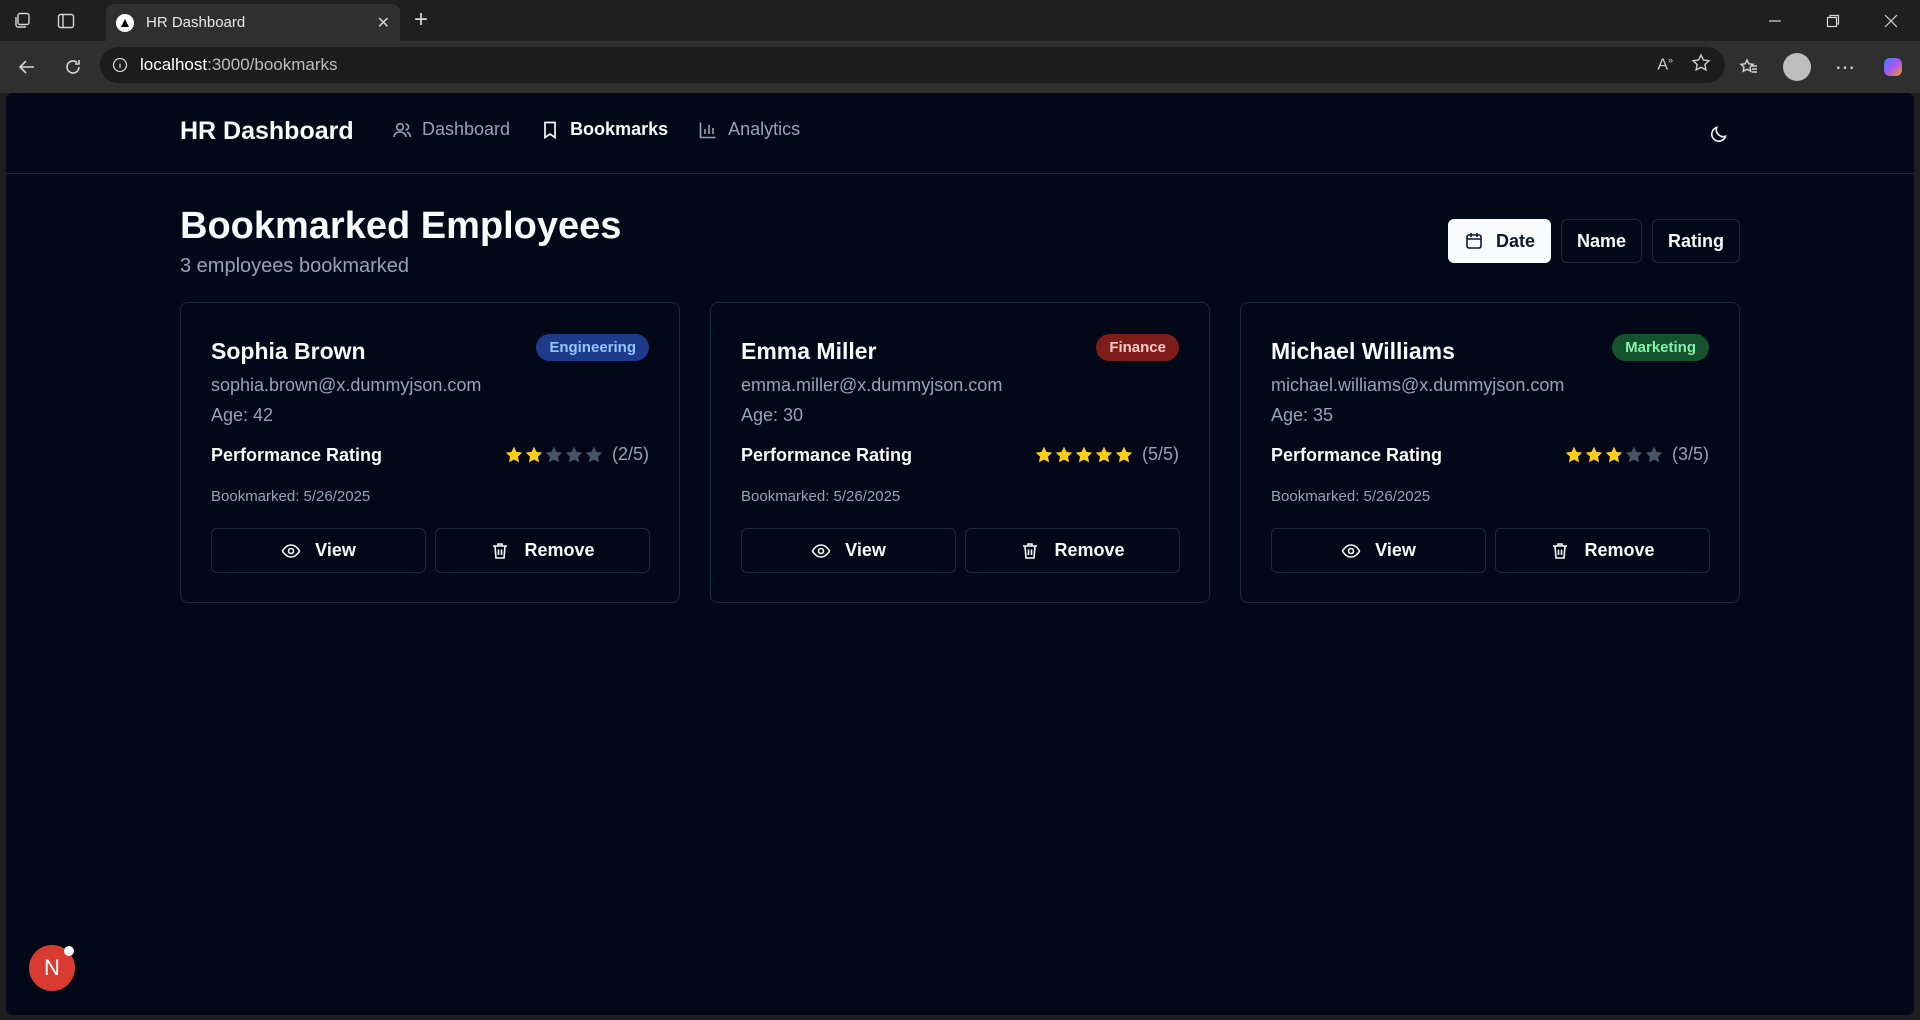  Describe the element at coordinates (1684, 65) in the screenshot. I see `address-bar-actions: A»` at that location.